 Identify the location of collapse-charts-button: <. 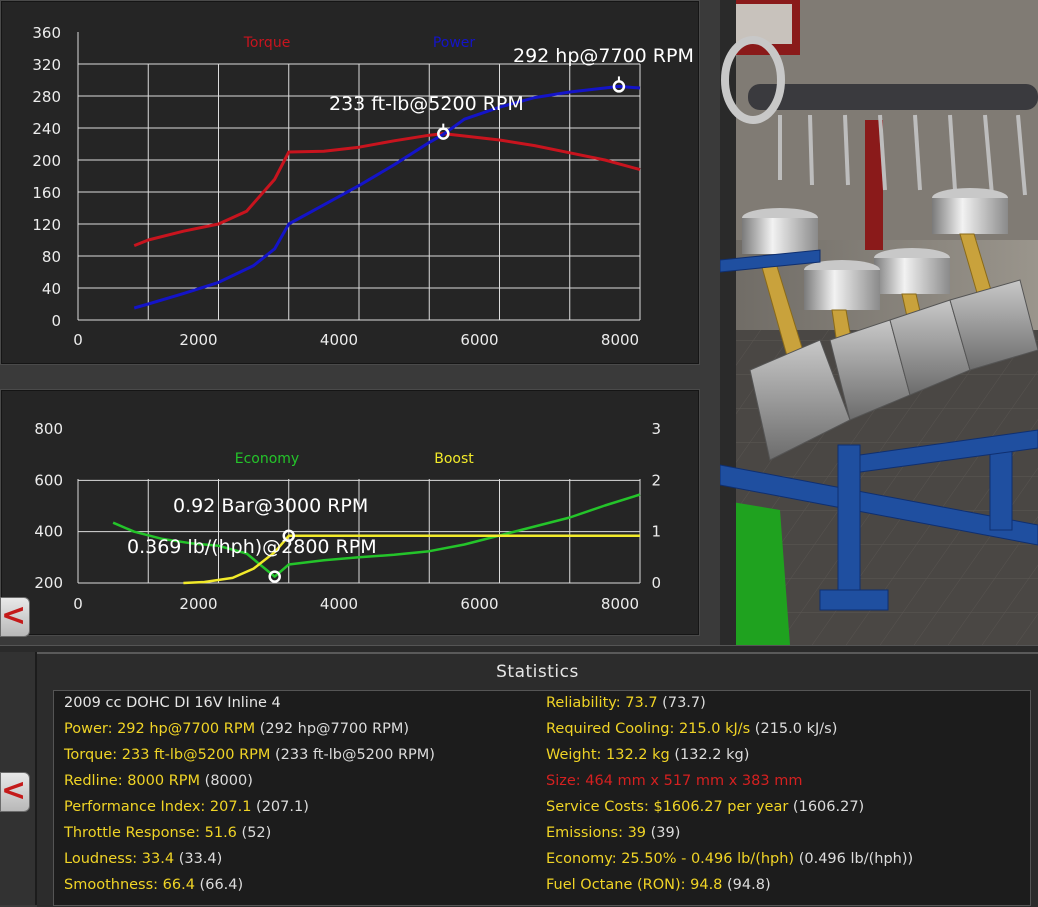
(15, 617).